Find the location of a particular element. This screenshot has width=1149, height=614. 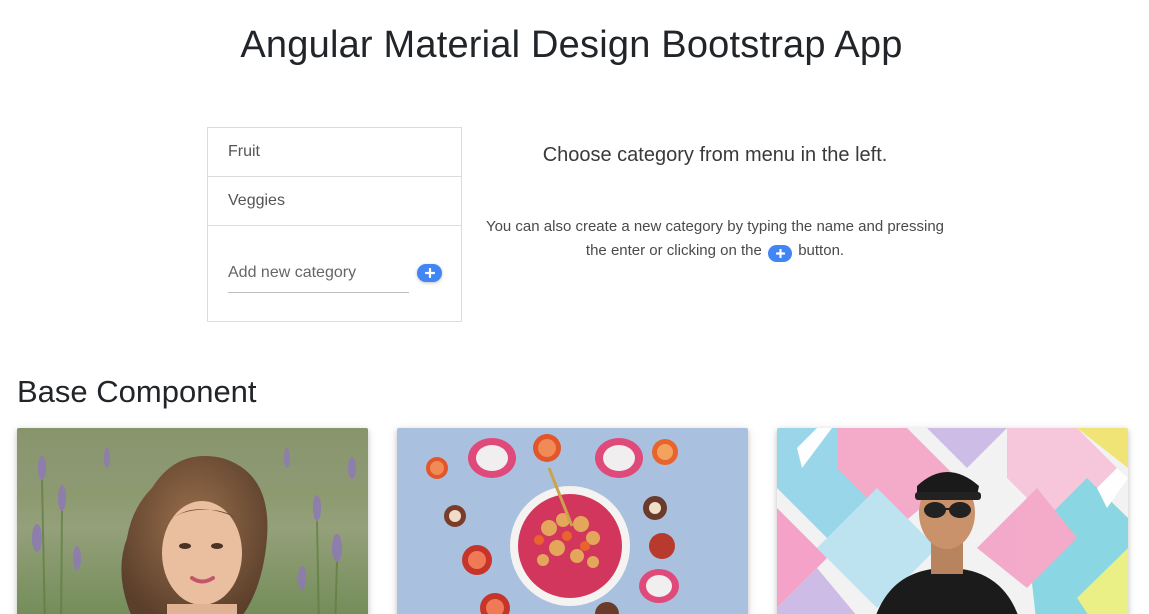

page-title: Angular Material Design Bootstrap App is located at coordinates (571, 45).